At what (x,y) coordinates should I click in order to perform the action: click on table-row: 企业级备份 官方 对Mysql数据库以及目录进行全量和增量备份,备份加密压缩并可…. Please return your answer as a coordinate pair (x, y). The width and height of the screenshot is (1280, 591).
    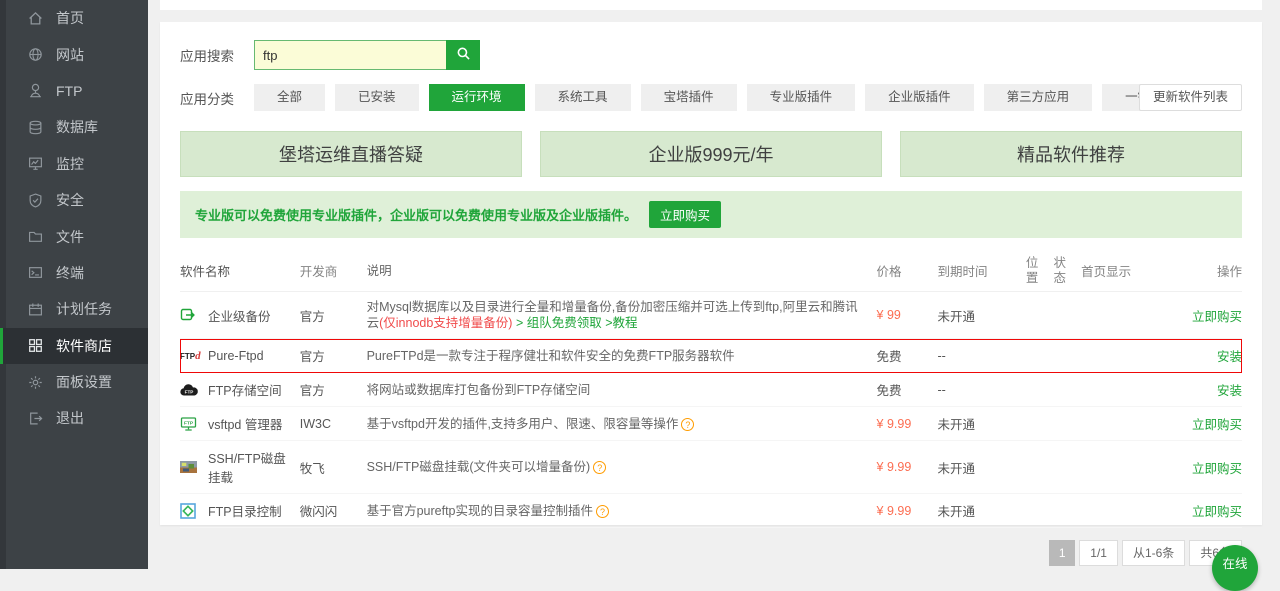
    Looking at the image, I should click on (711, 315).